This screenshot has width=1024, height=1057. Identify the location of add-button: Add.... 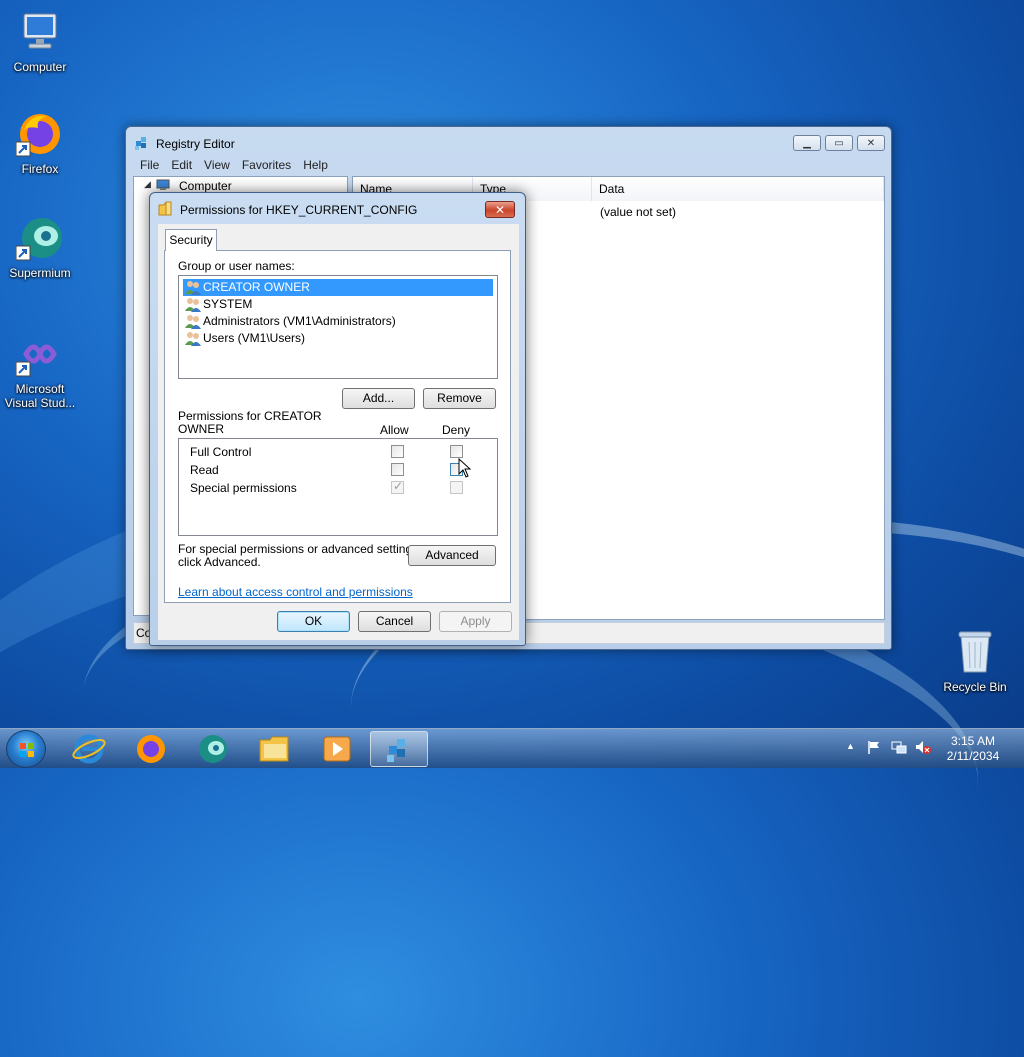
(378, 398).